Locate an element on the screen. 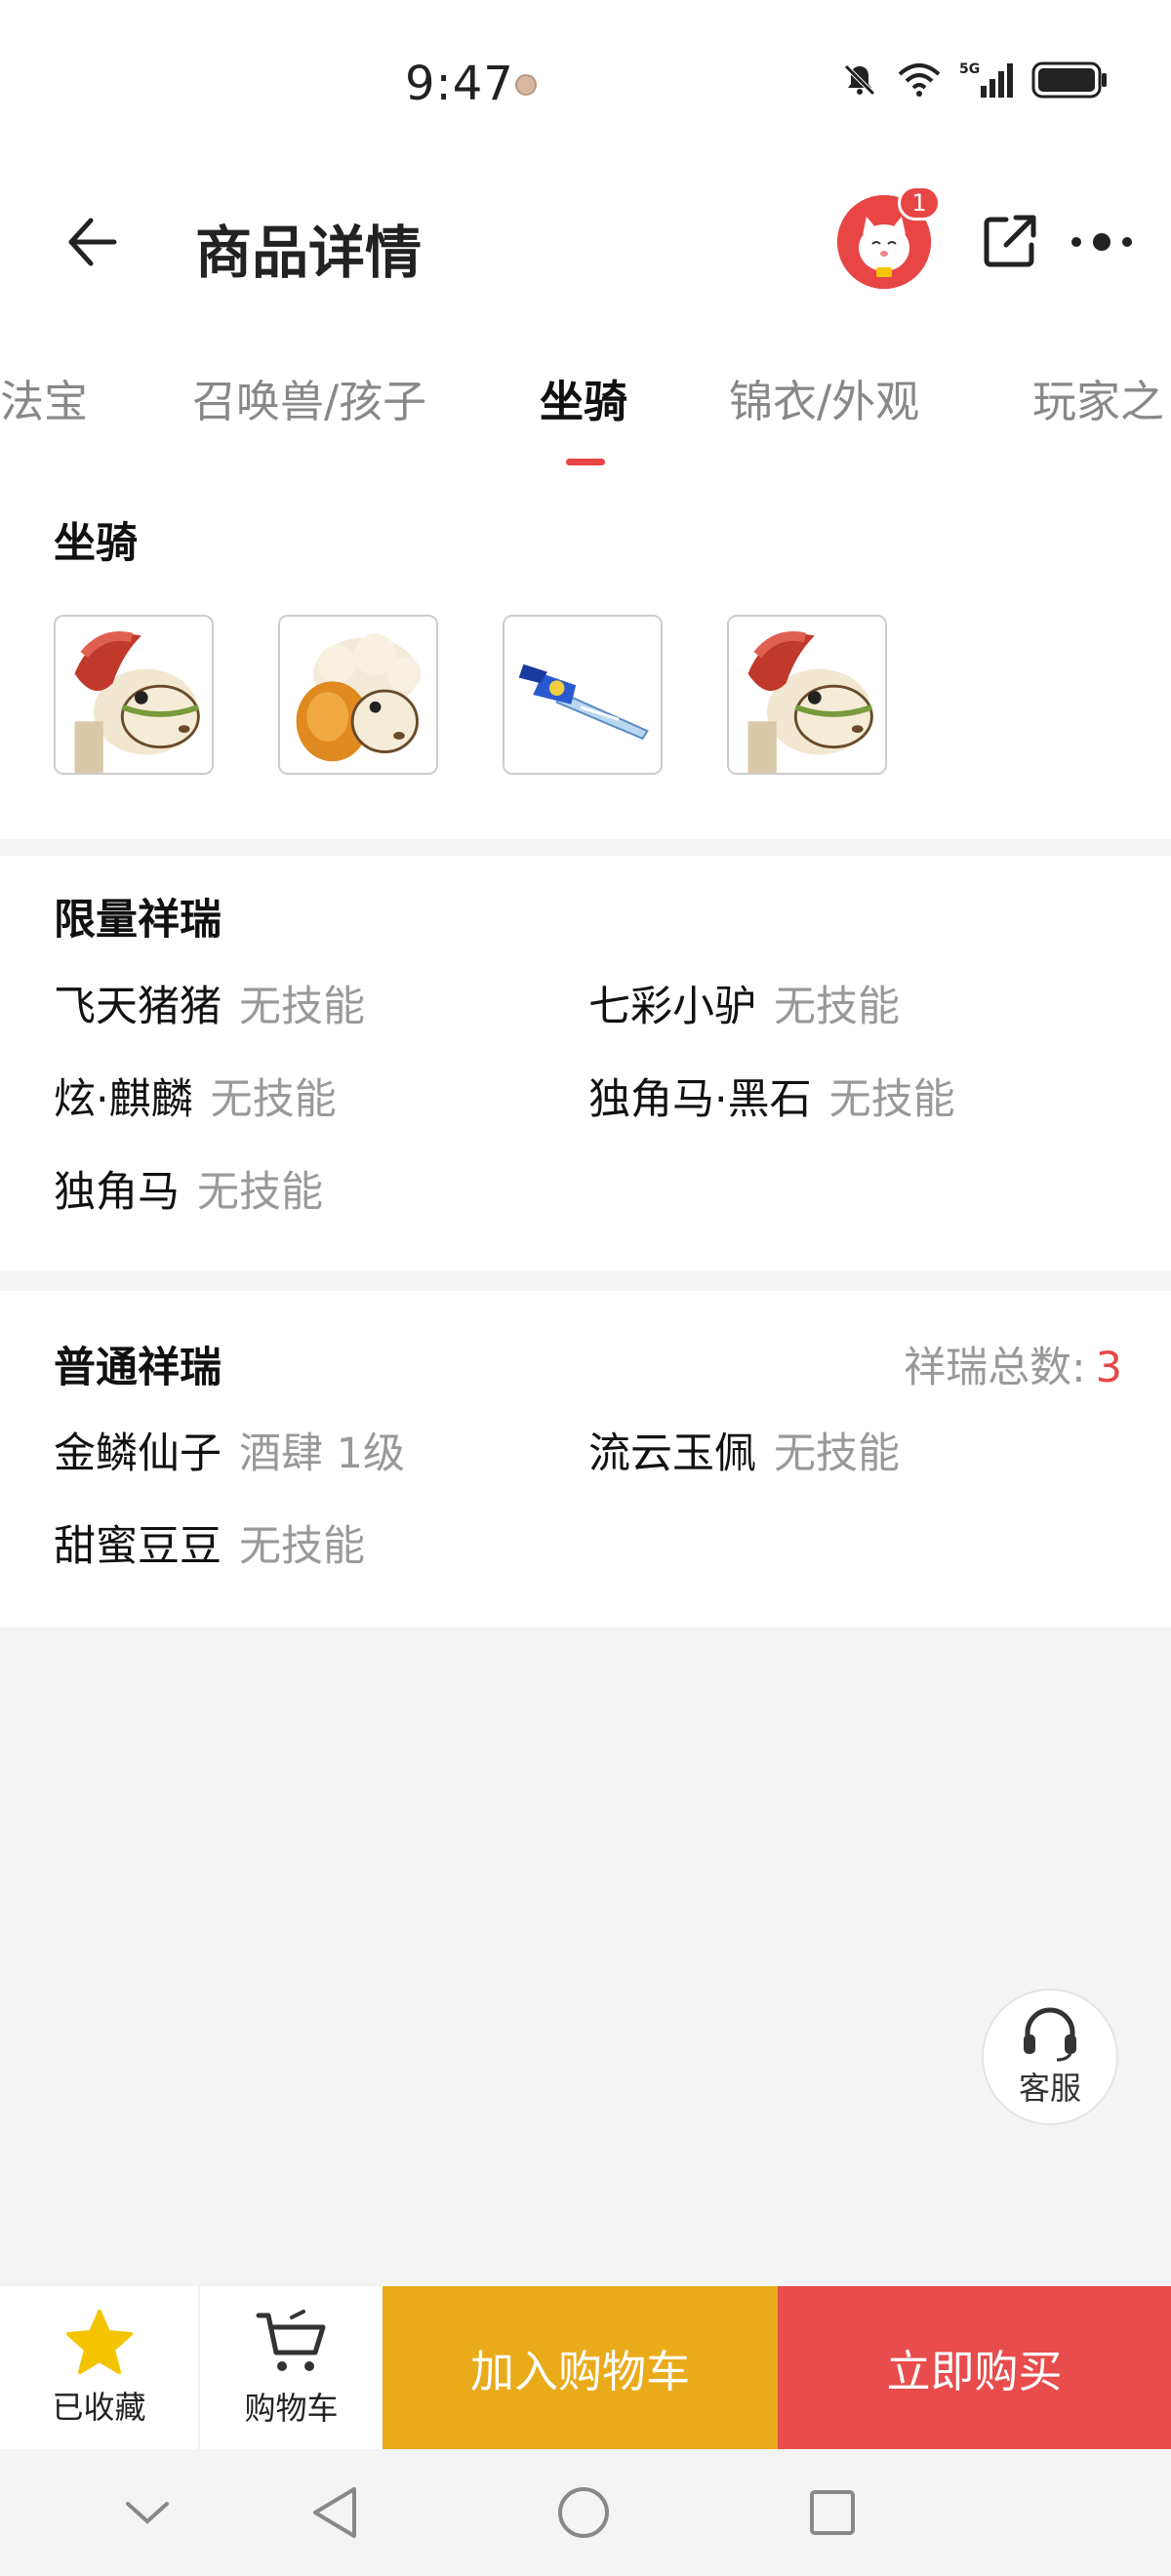  nav-home-button is located at coordinates (583, 2512).